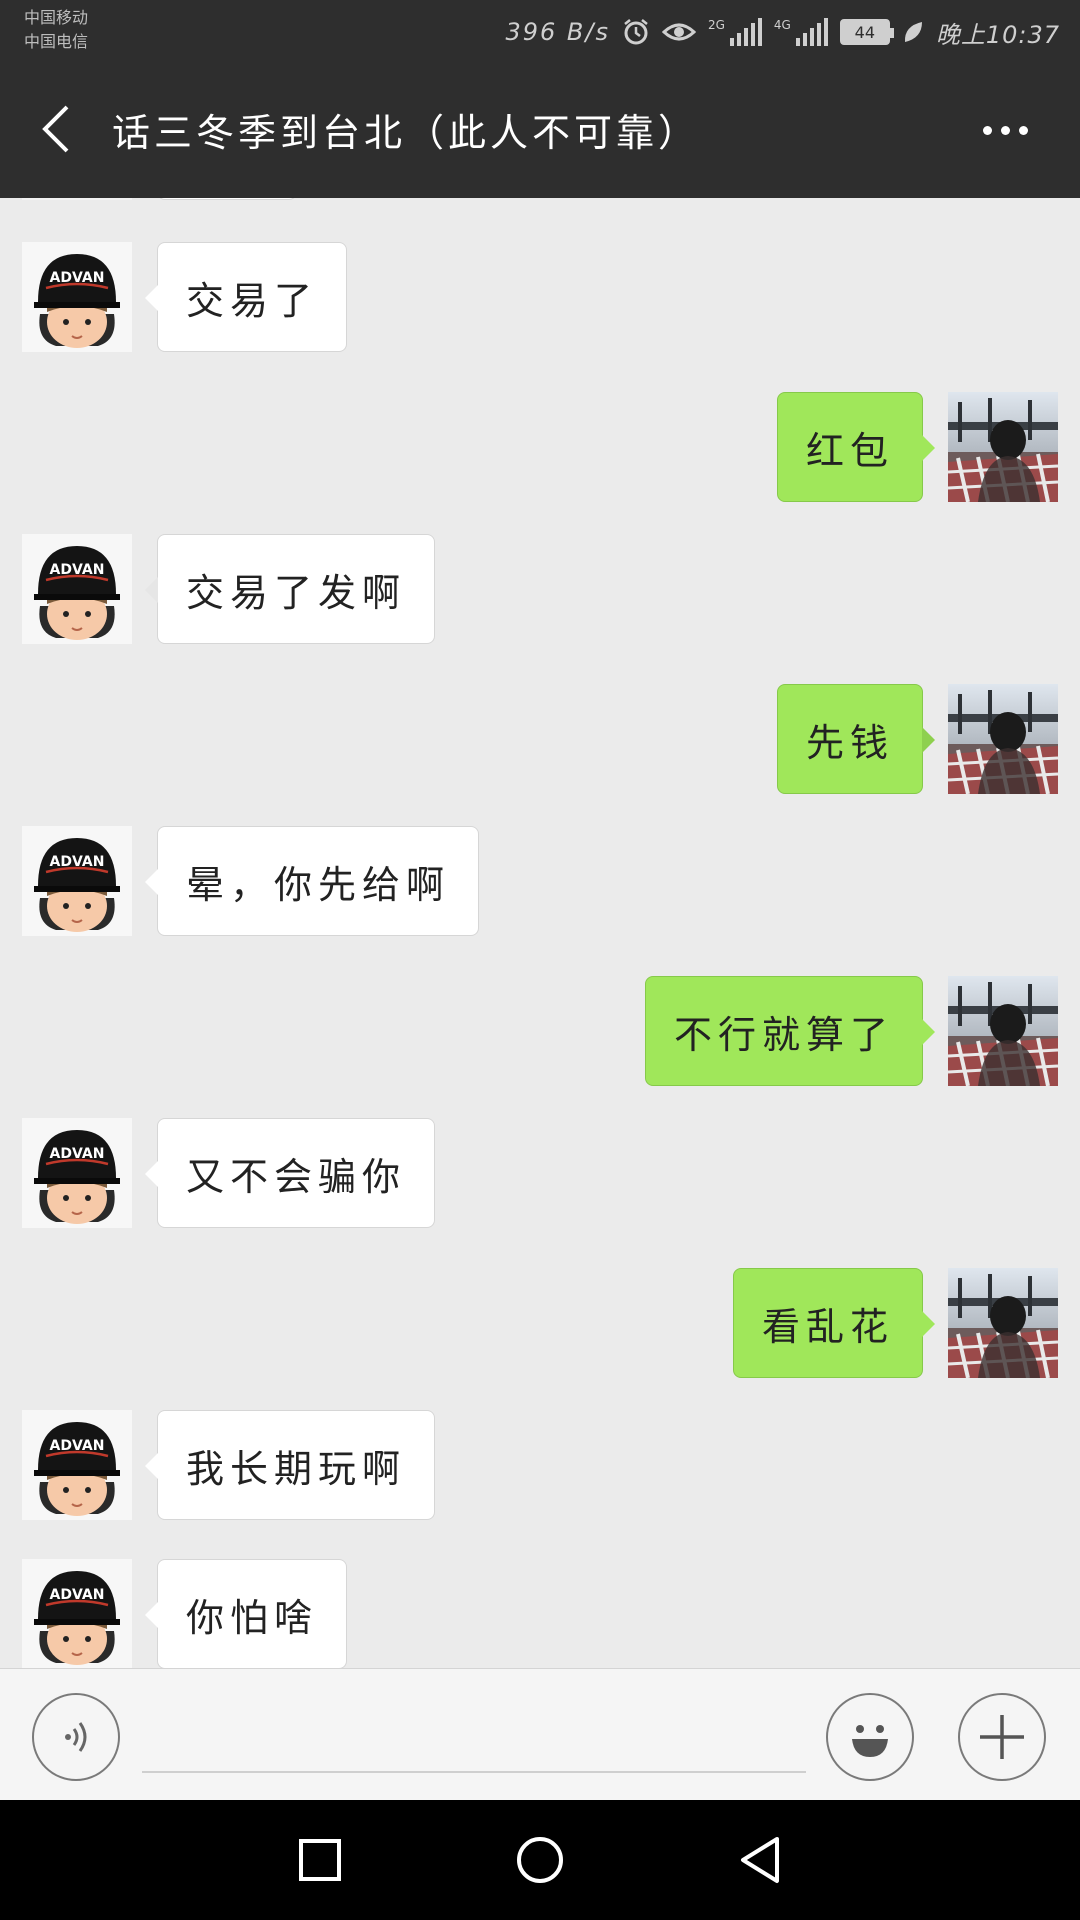 The image size is (1080, 1920). Describe the element at coordinates (735, 32) in the screenshot. I see `signal-icon: 2G` at that location.